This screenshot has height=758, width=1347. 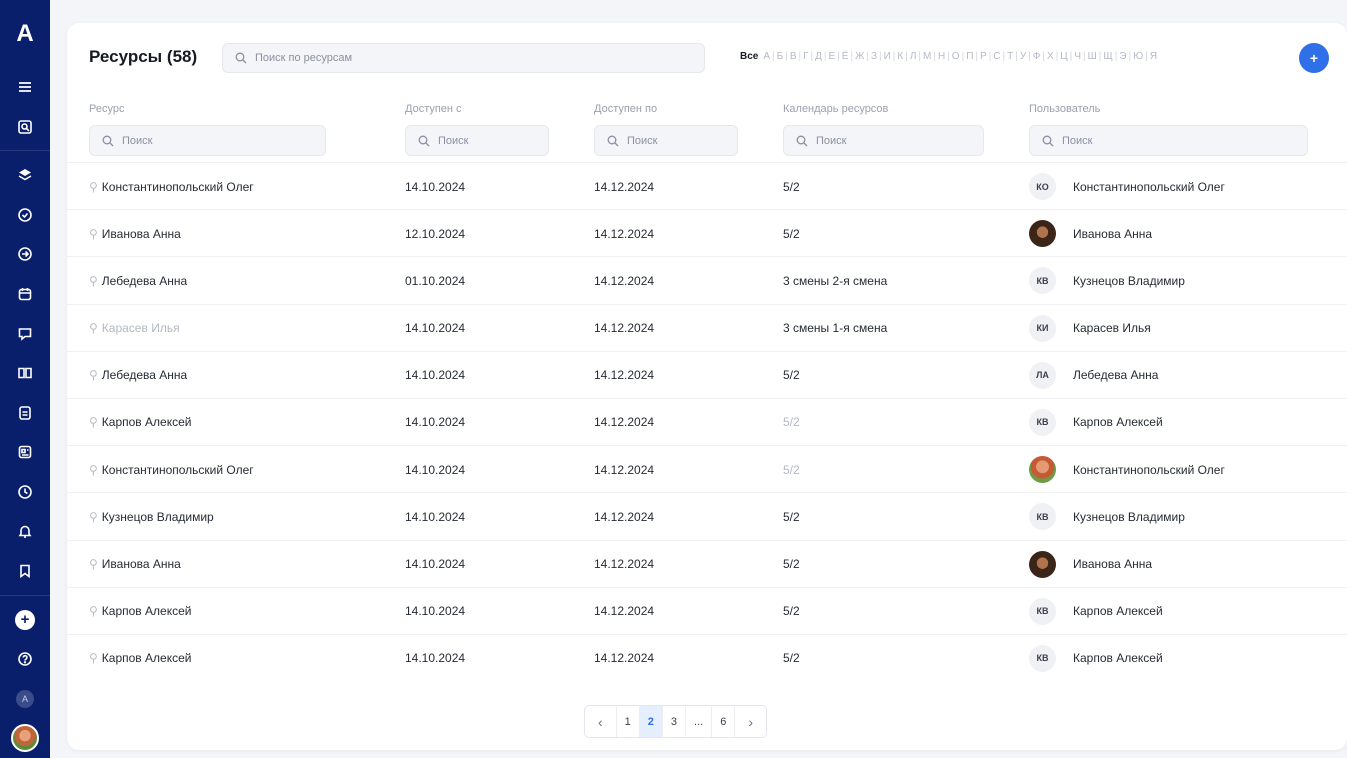 What do you see at coordinates (1064, 109) in the screenshot?
I see `column-header-user: Пользователь` at bounding box center [1064, 109].